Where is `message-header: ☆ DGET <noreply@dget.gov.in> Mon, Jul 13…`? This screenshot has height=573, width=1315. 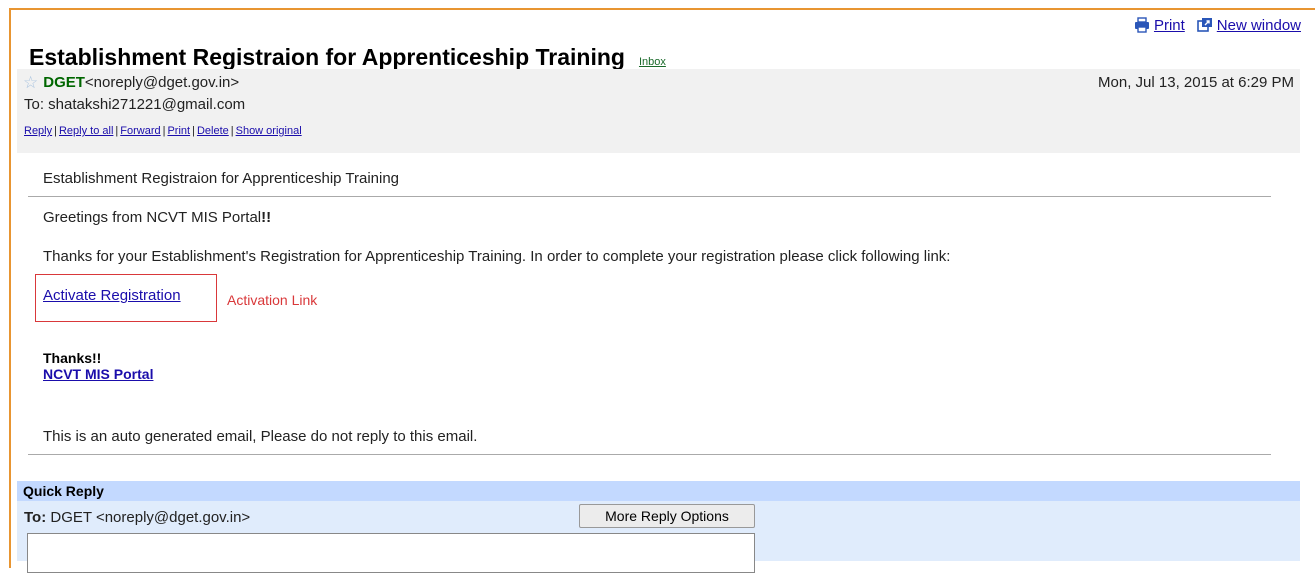
message-header: ☆ DGET <noreply@dget.gov.in> Mon, Jul 13… is located at coordinates (658, 111).